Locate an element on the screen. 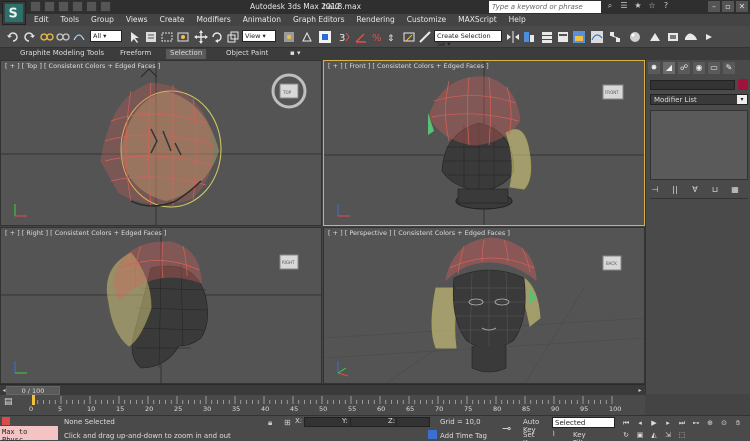  time-slider-thumb: 0 / 100 is located at coordinates (33, 390).